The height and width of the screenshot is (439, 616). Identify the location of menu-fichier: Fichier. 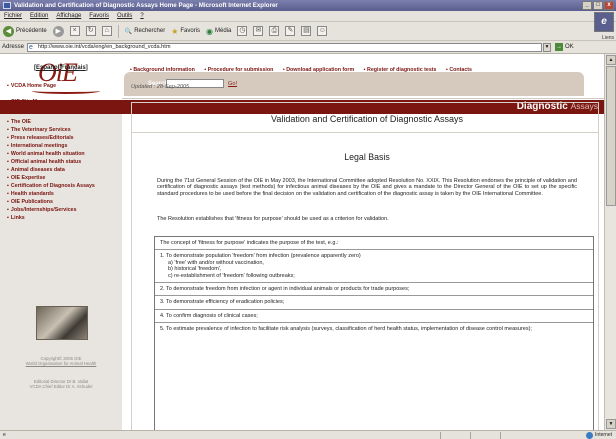
(13, 16).